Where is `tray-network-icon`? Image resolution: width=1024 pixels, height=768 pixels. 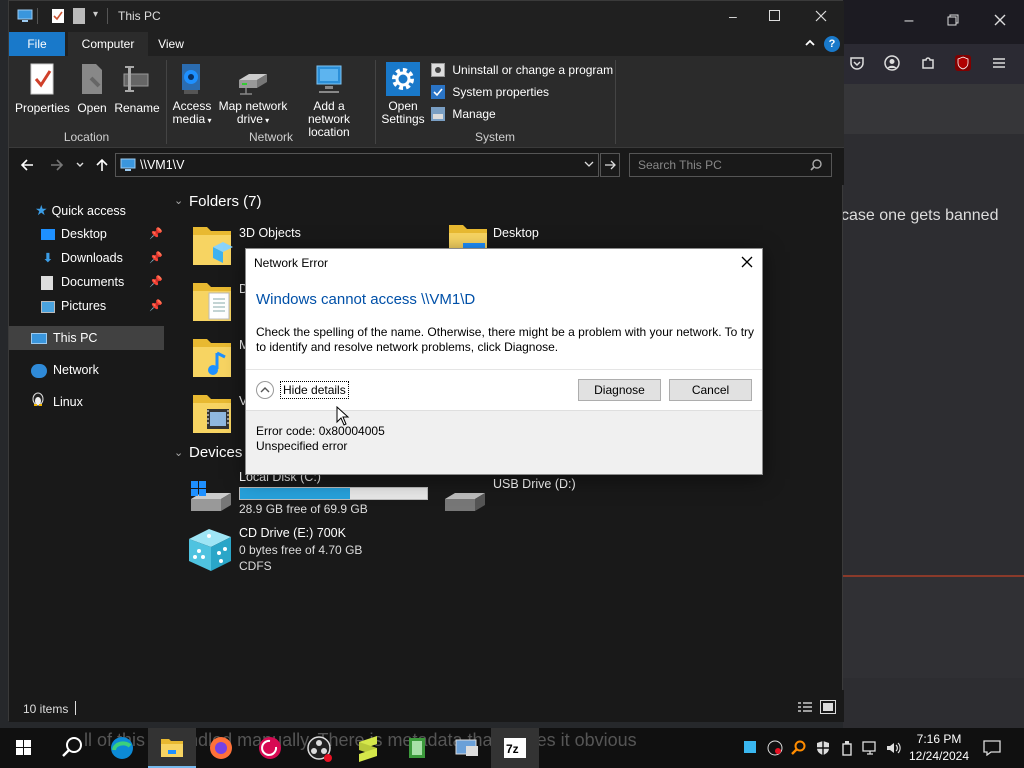 tray-network-icon is located at coordinates (871, 748).